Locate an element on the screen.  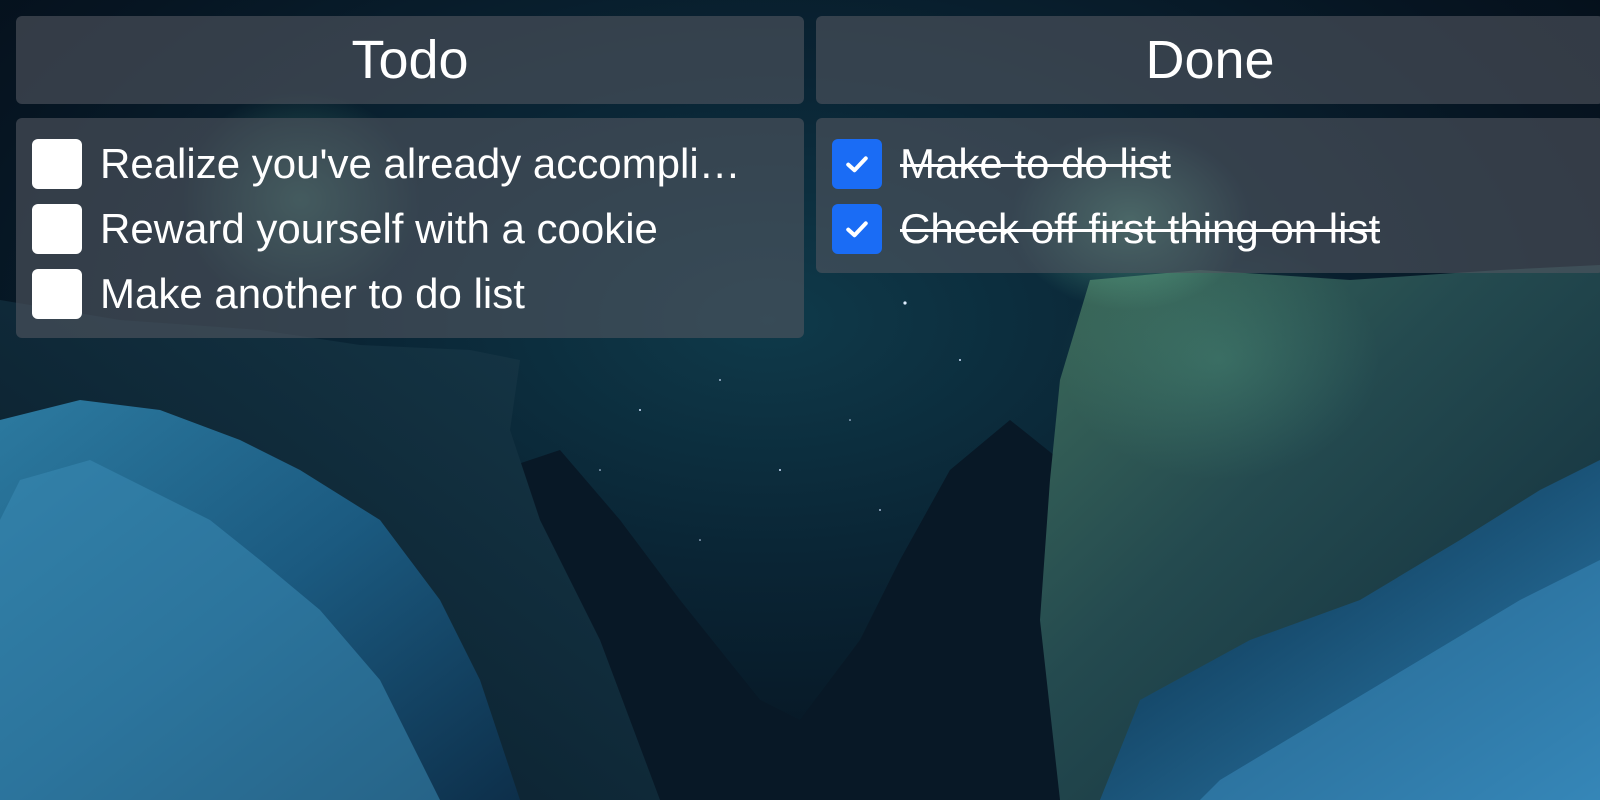
done-title: Done is located at coordinates (1210, 60).